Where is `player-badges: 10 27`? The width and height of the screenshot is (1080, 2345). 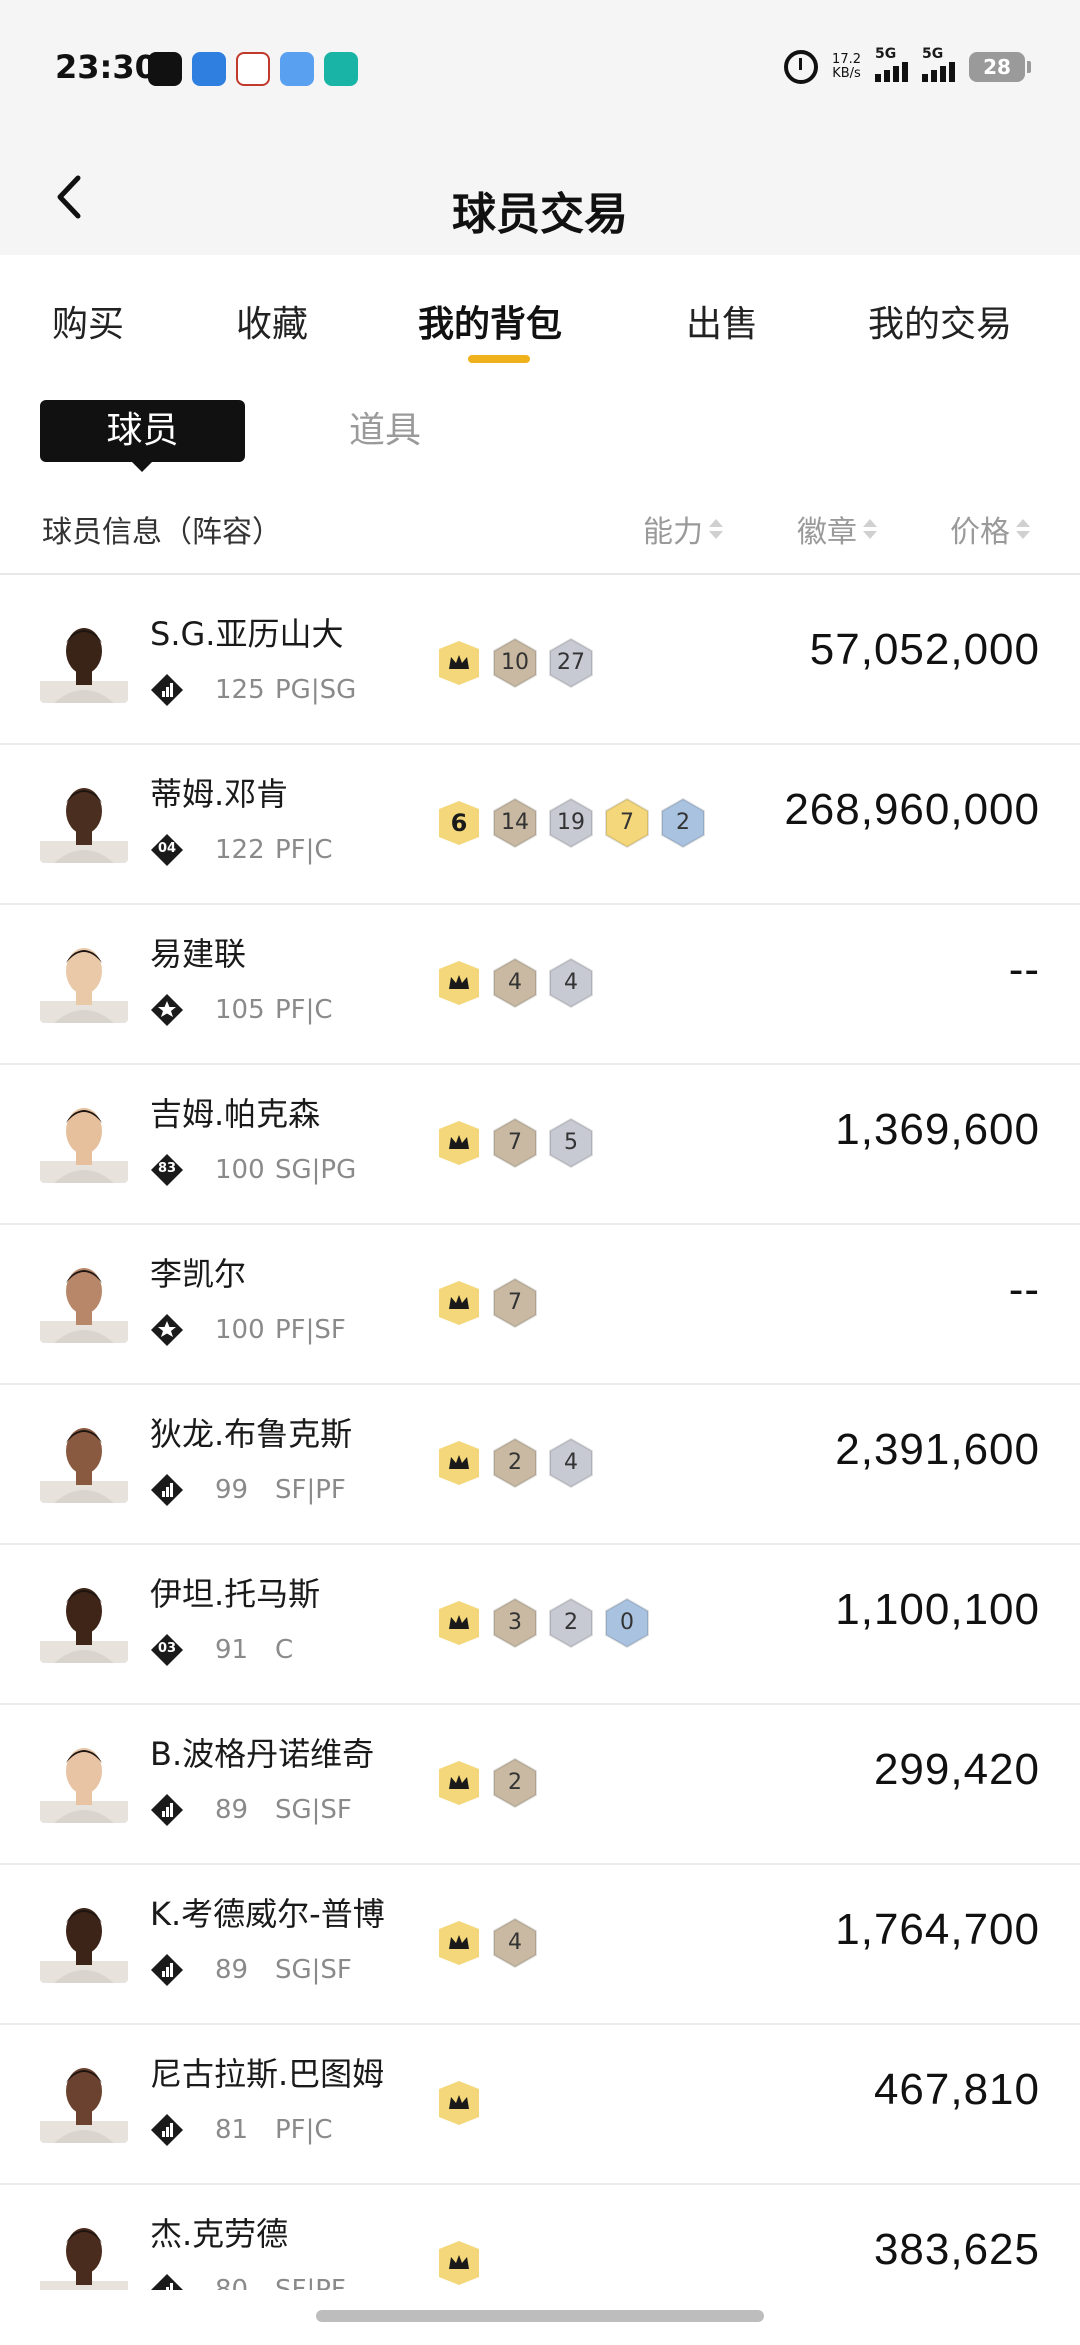
player-badges: 10 27 is located at coordinates (515, 663).